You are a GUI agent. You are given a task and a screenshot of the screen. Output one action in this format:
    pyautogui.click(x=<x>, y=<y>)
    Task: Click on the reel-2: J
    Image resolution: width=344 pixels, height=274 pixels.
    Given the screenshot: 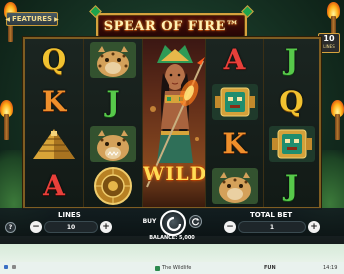 What is the action you would take?
    pyautogui.click(x=112, y=123)
    